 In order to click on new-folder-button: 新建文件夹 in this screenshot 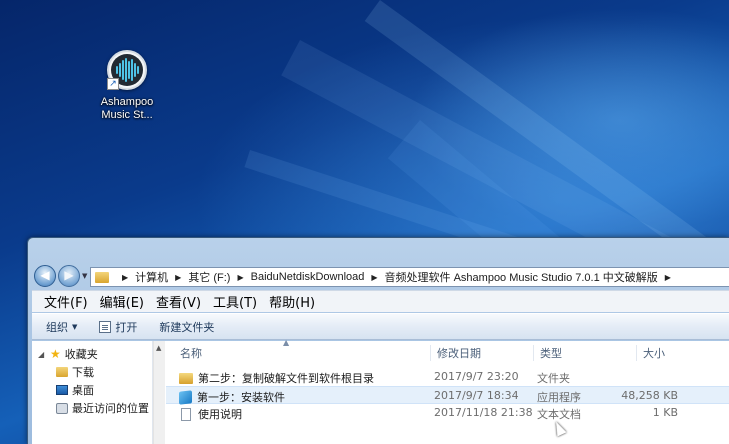, I will do `click(186, 327)`.